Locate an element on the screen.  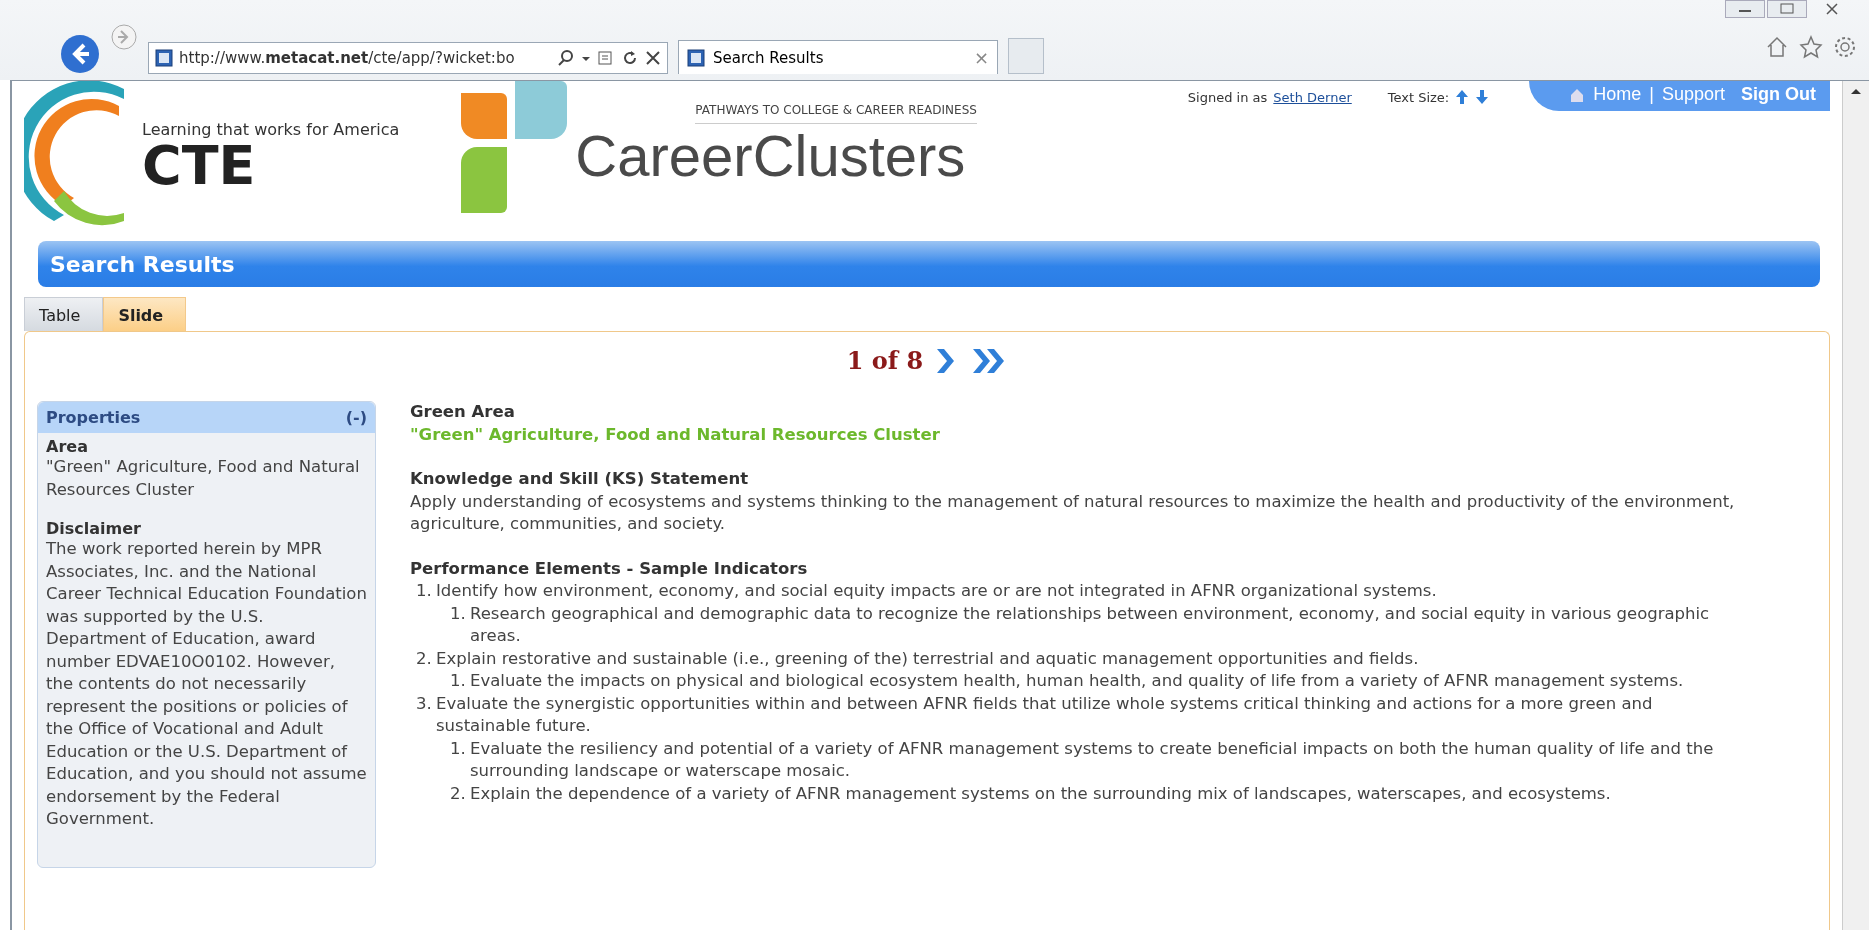
cluster-name: "Green" Agriculture, Food and Natural Resources Cluster is located at coordinates (675, 434).